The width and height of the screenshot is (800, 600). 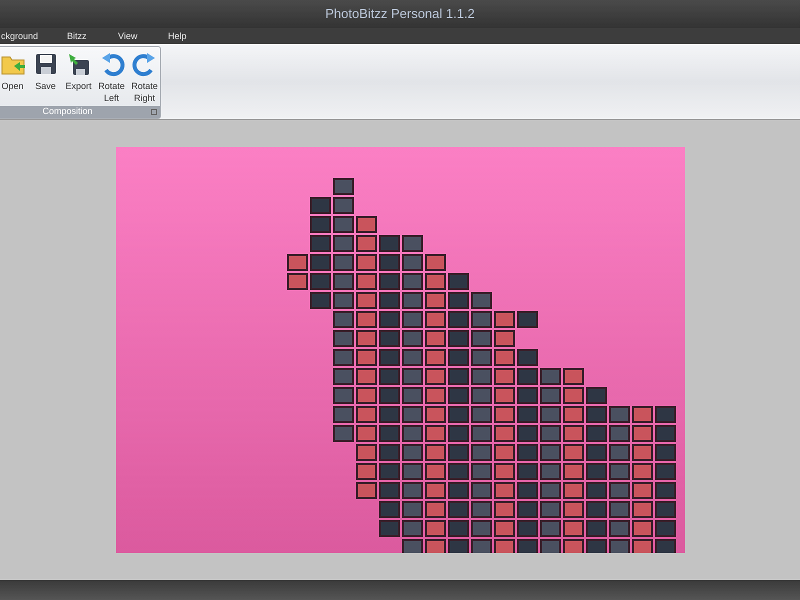 What do you see at coordinates (19, 36) in the screenshot?
I see `menu-item: ckground` at bounding box center [19, 36].